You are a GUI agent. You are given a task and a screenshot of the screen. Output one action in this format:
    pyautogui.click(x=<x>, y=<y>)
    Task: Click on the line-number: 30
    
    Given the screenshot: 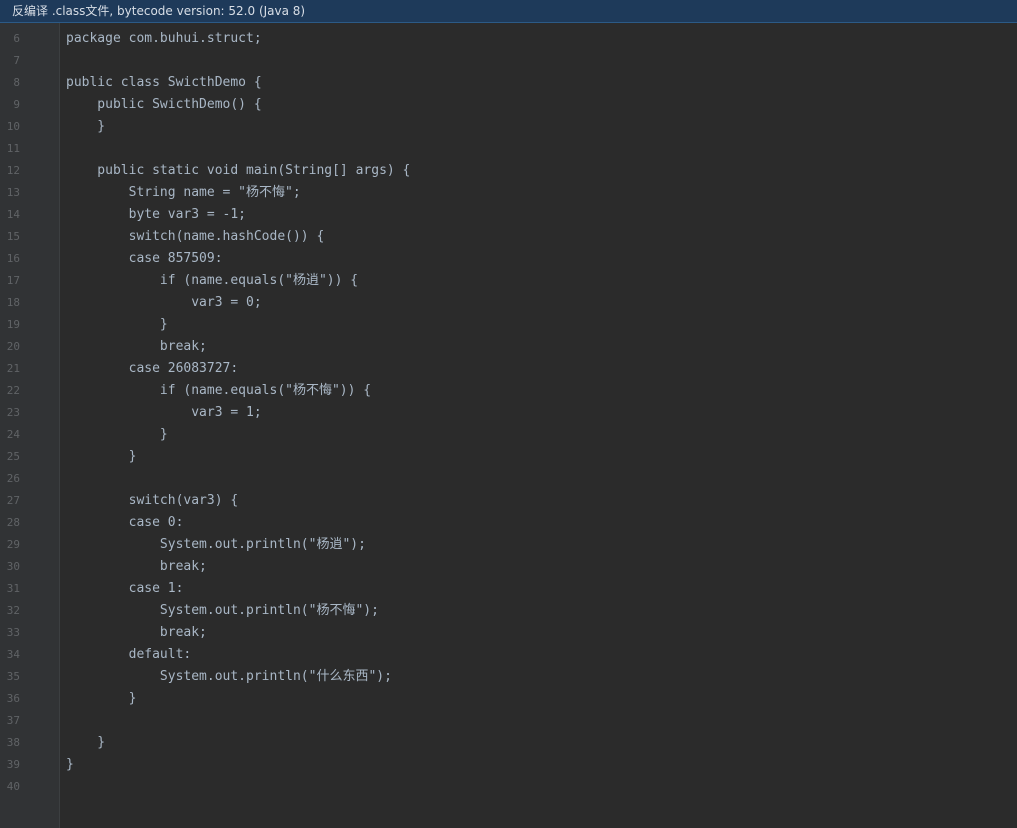 What is the action you would take?
    pyautogui.click(x=13, y=566)
    